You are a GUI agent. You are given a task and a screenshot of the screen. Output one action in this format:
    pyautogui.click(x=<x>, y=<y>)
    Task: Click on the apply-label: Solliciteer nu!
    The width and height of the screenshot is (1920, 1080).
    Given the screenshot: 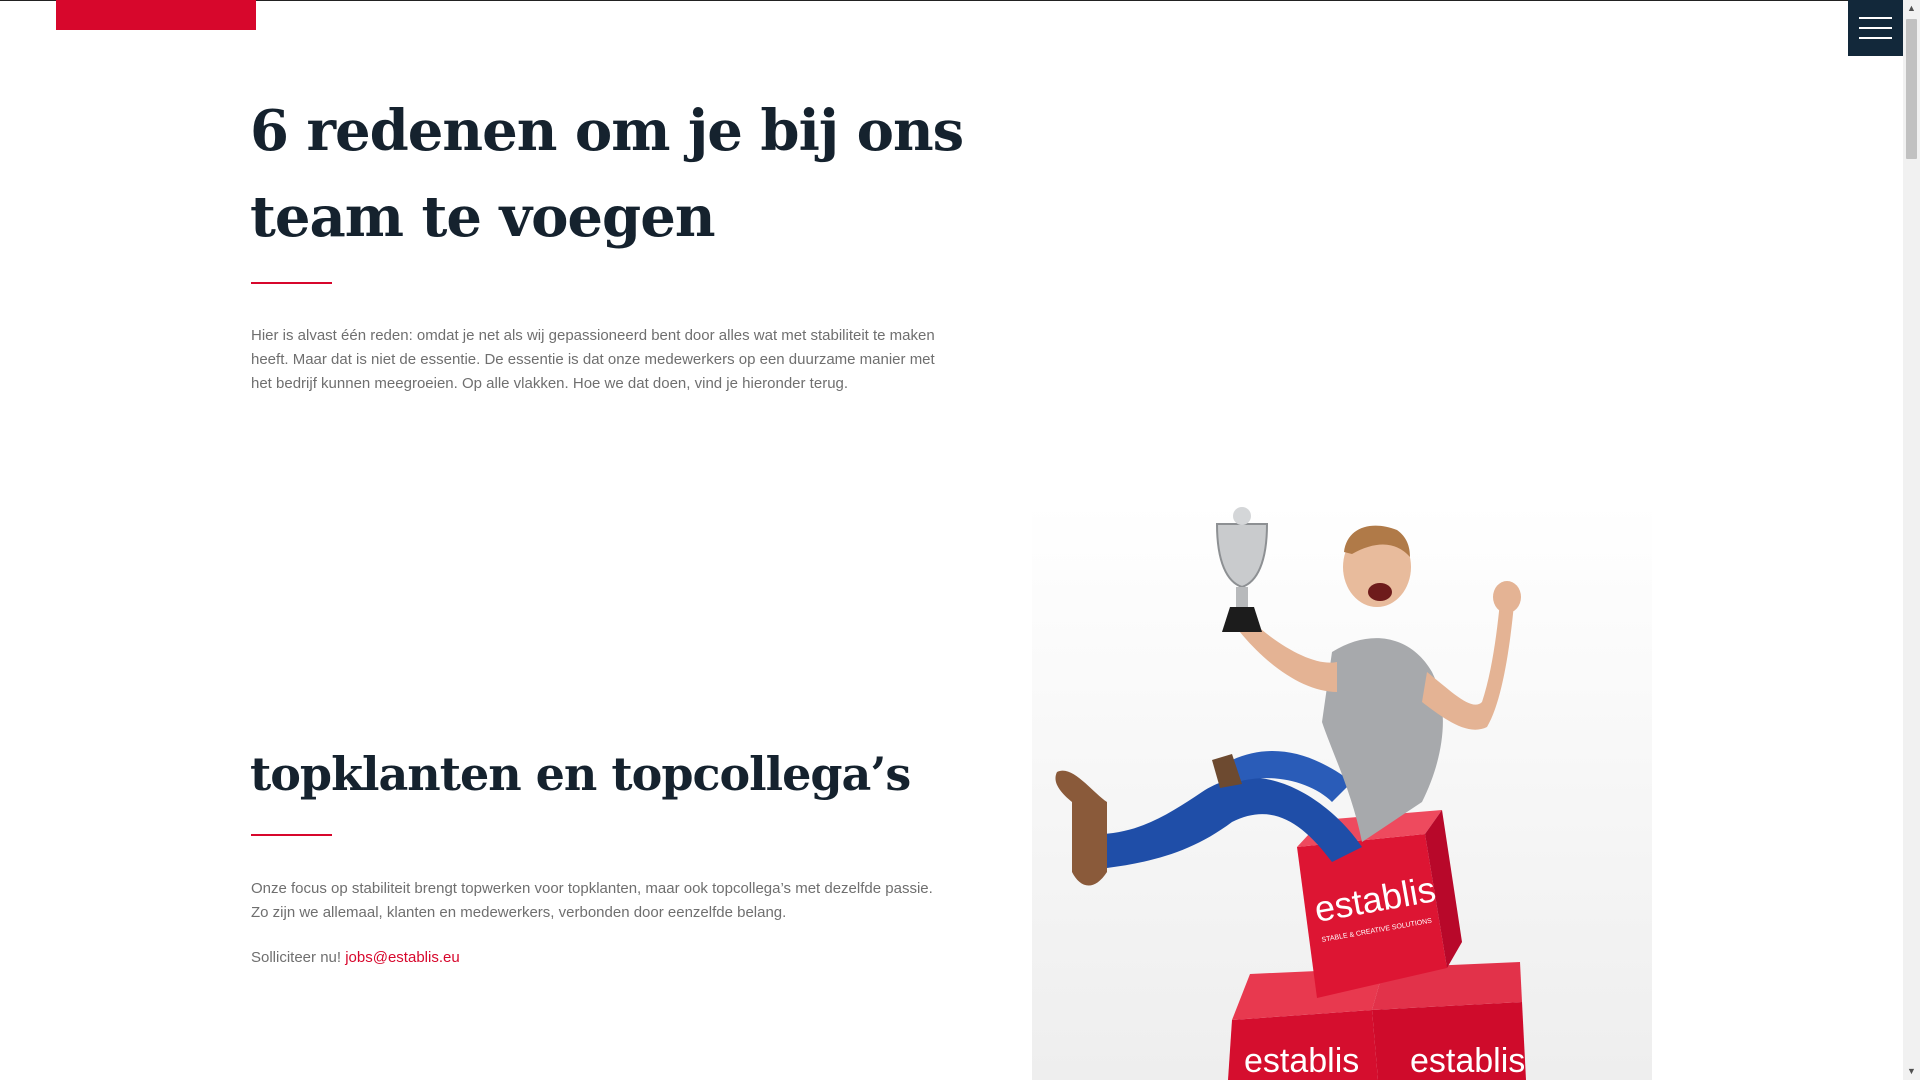 What is the action you would take?
    pyautogui.click(x=296, y=957)
    